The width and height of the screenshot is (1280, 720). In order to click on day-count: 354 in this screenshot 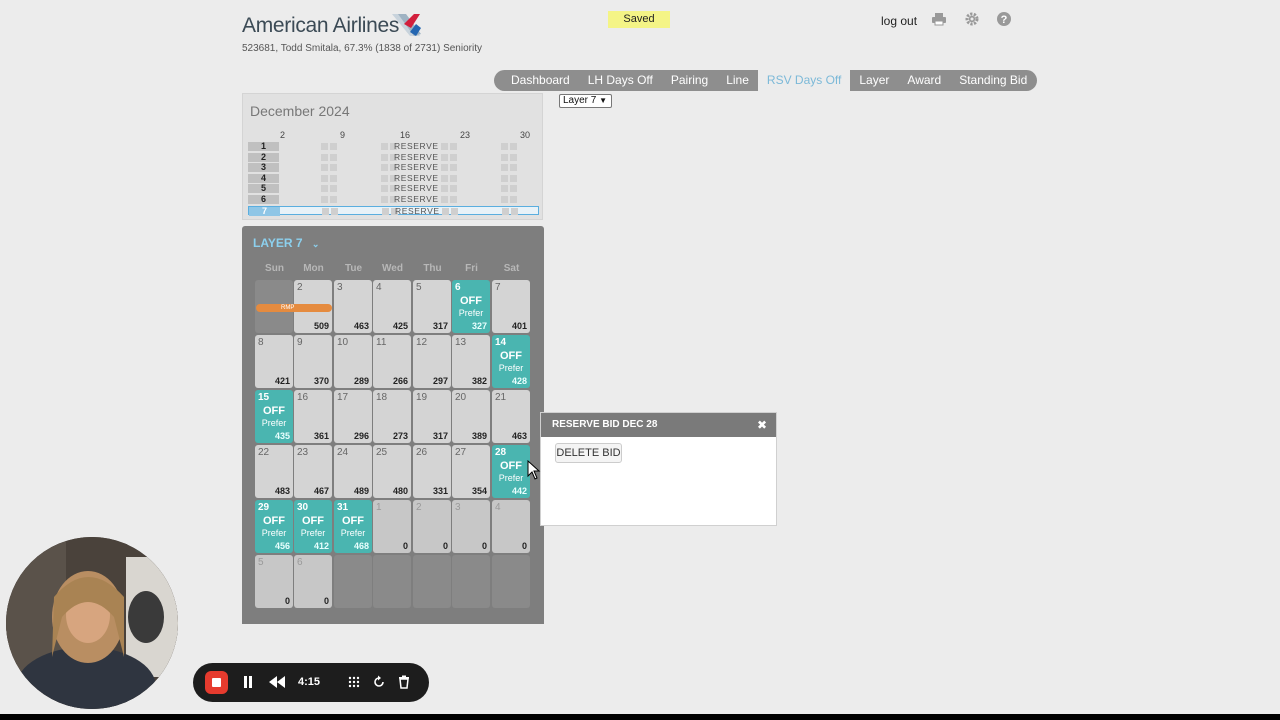, I will do `click(479, 491)`.